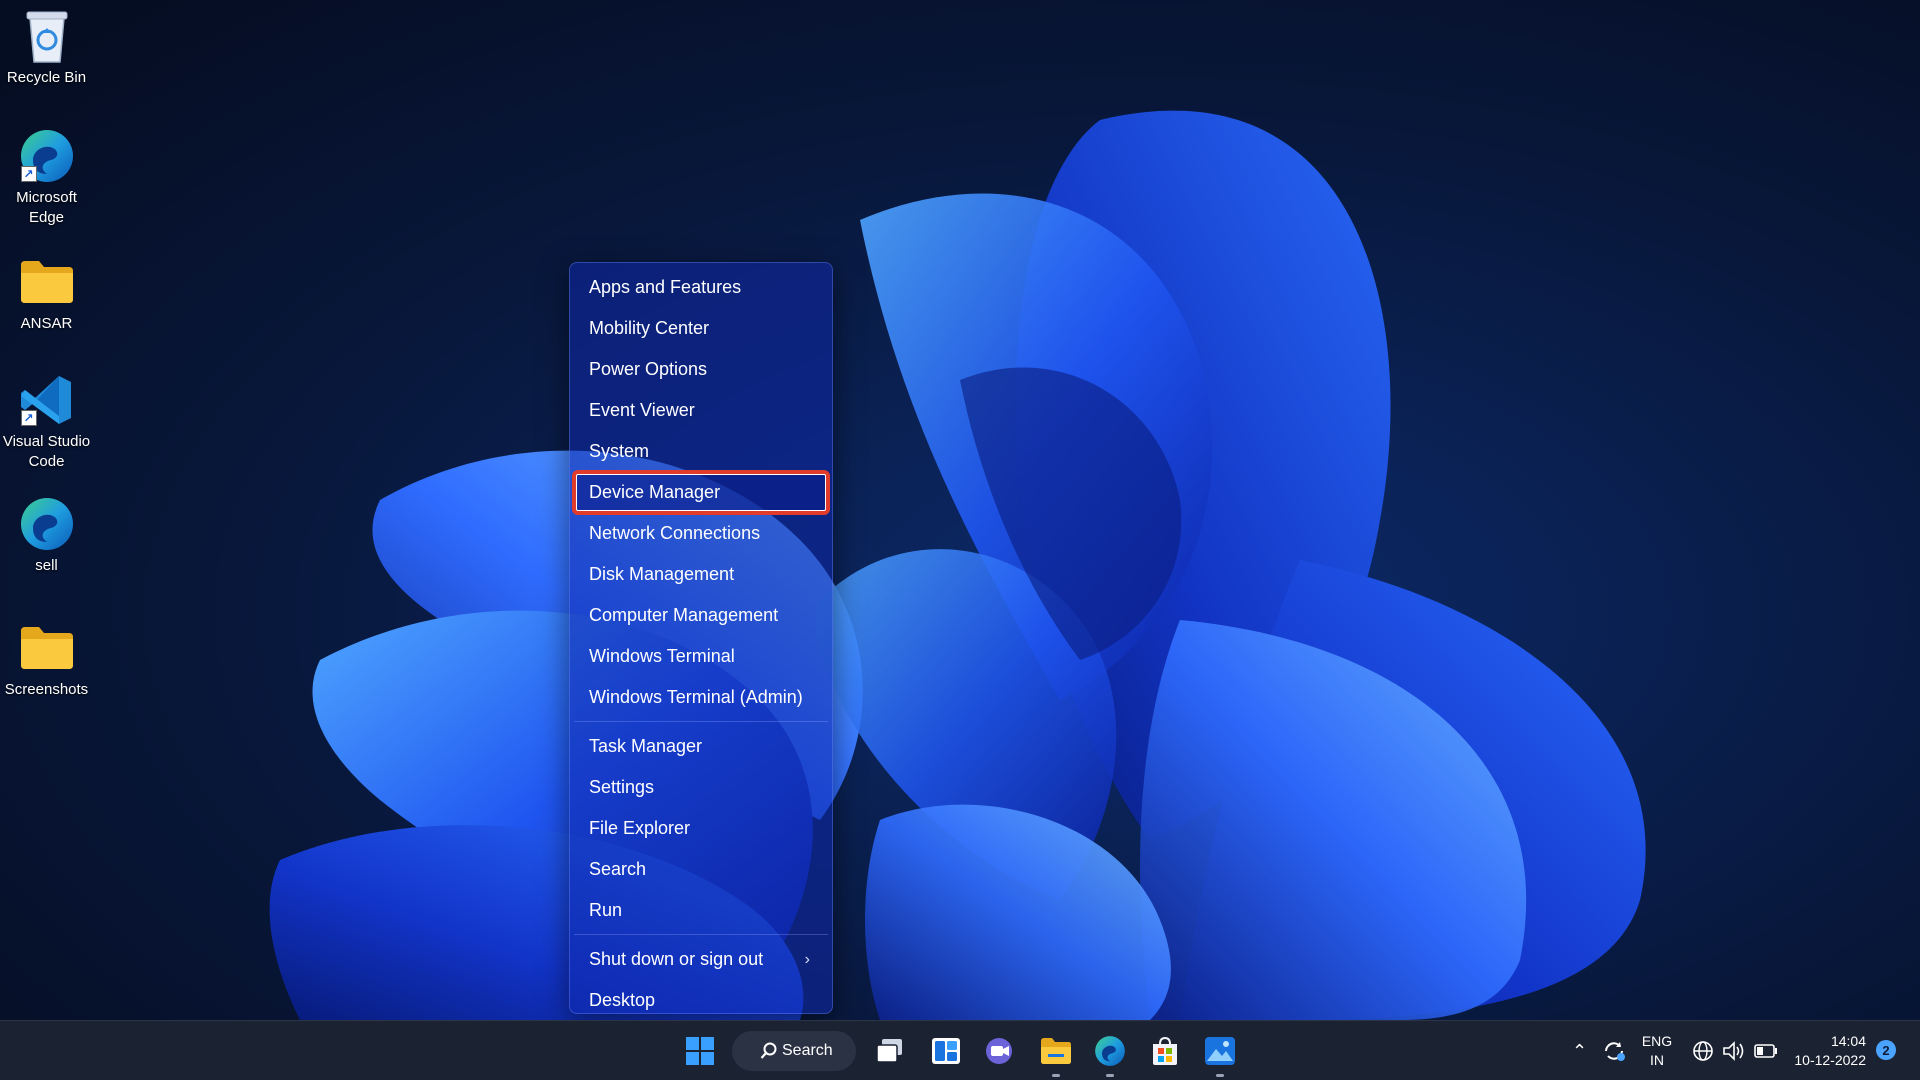 The image size is (1920, 1080). What do you see at coordinates (46, 689) in the screenshot?
I see `desktop-icon-label: Screenshots` at bounding box center [46, 689].